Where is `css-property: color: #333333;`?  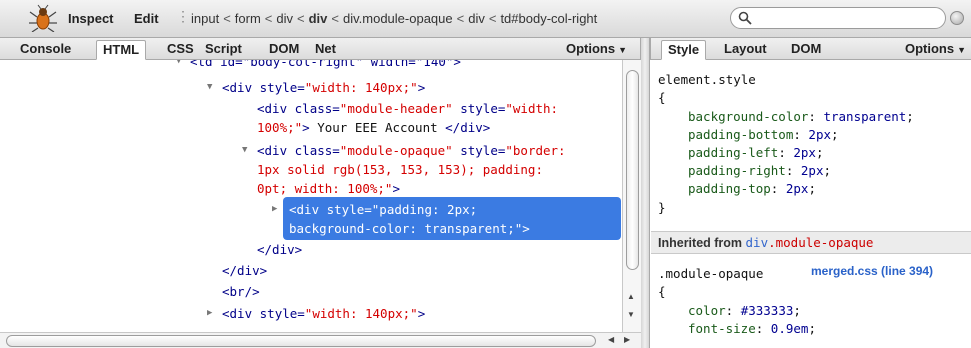 css-property: color: #333333; is located at coordinates (744, 311).